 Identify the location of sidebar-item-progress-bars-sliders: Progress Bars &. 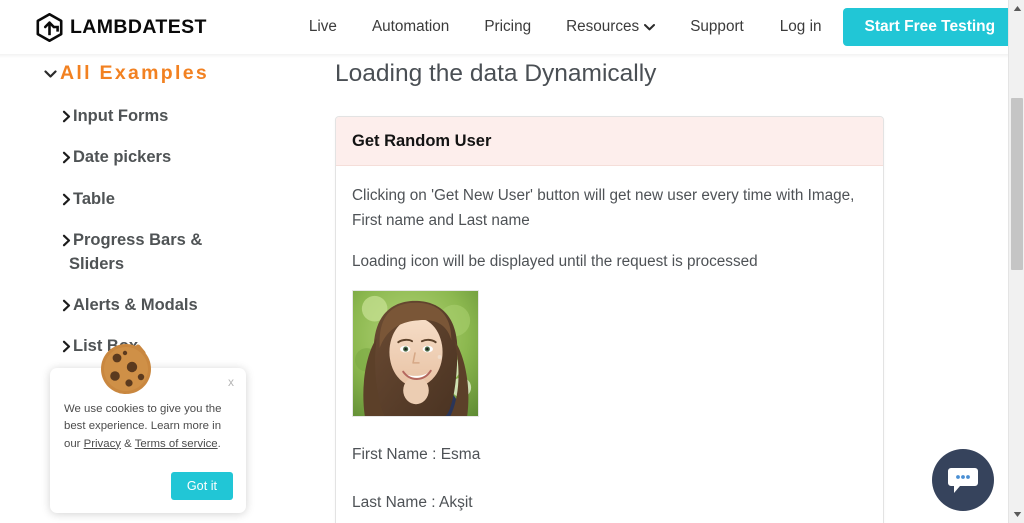
(181, 240).